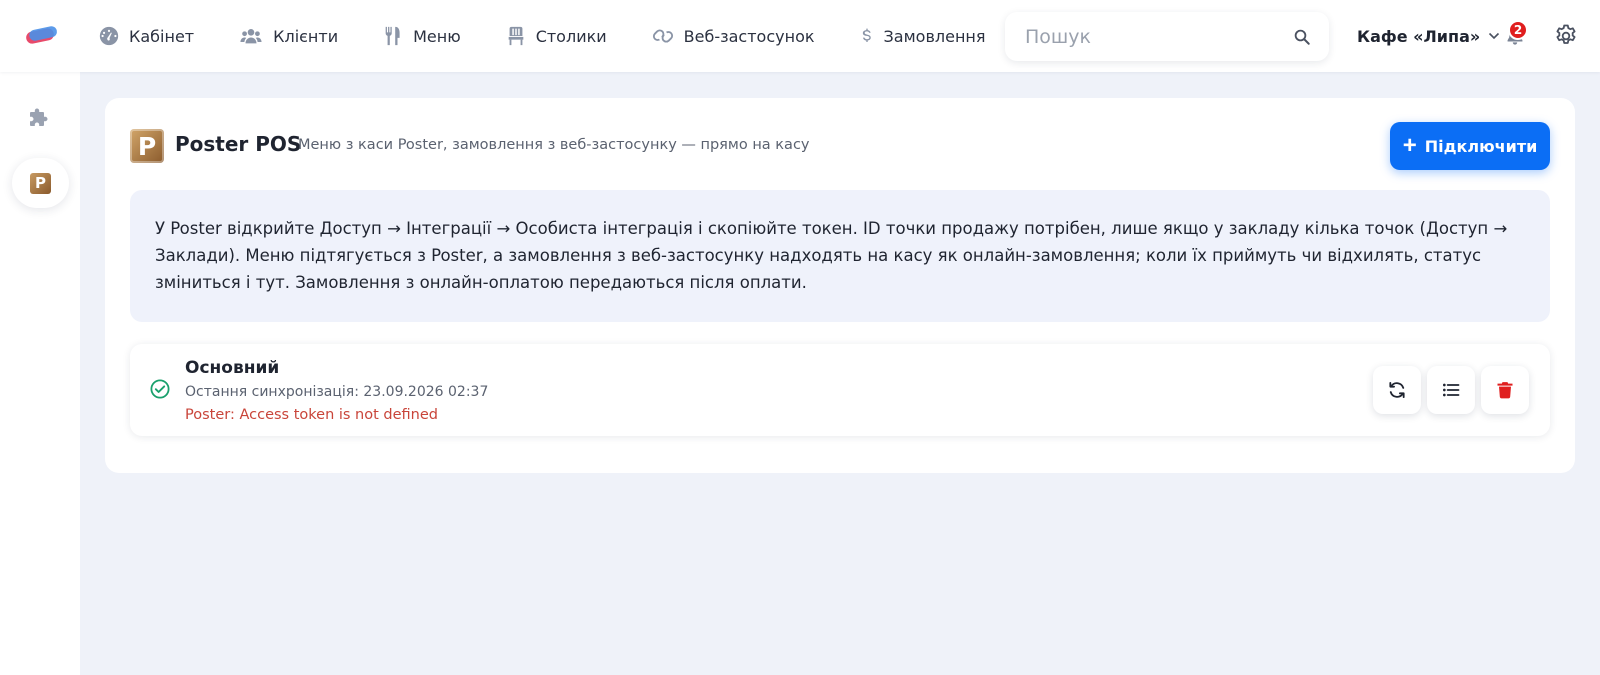  What do you see at coordinates (392, 36) in the screenshot?
I see `utensils-icon` at bounding box center [392, 36].